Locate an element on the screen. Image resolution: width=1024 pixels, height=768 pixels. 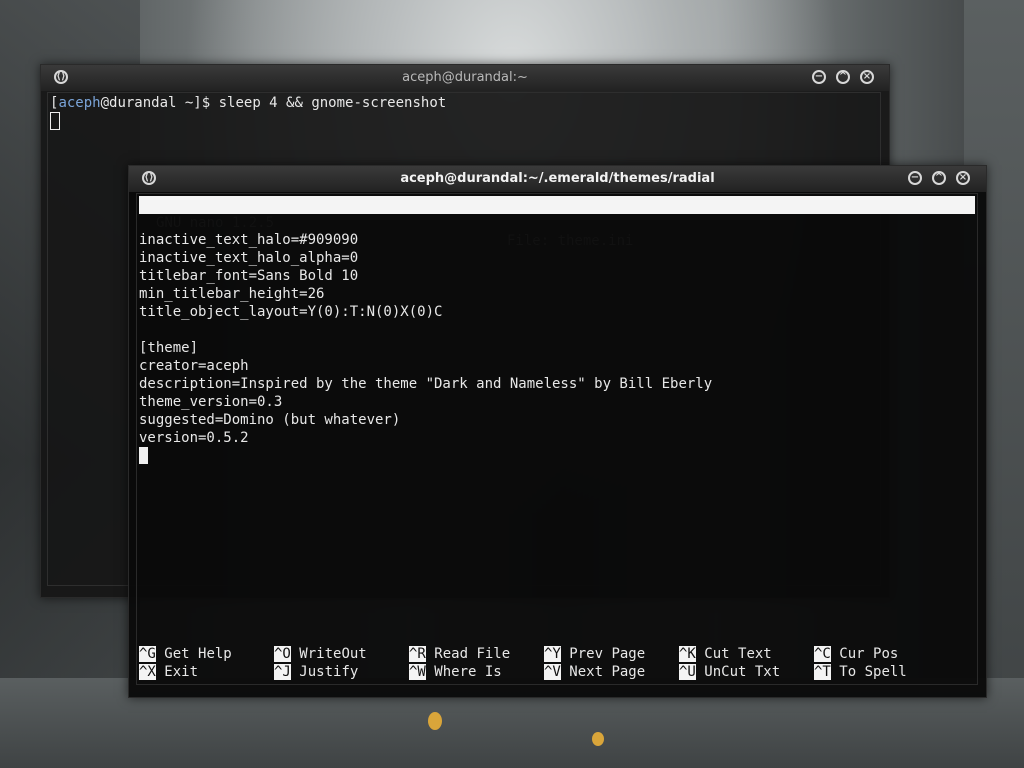
window-title: aceph@durandal:~ is located at coordinates (465, 77).